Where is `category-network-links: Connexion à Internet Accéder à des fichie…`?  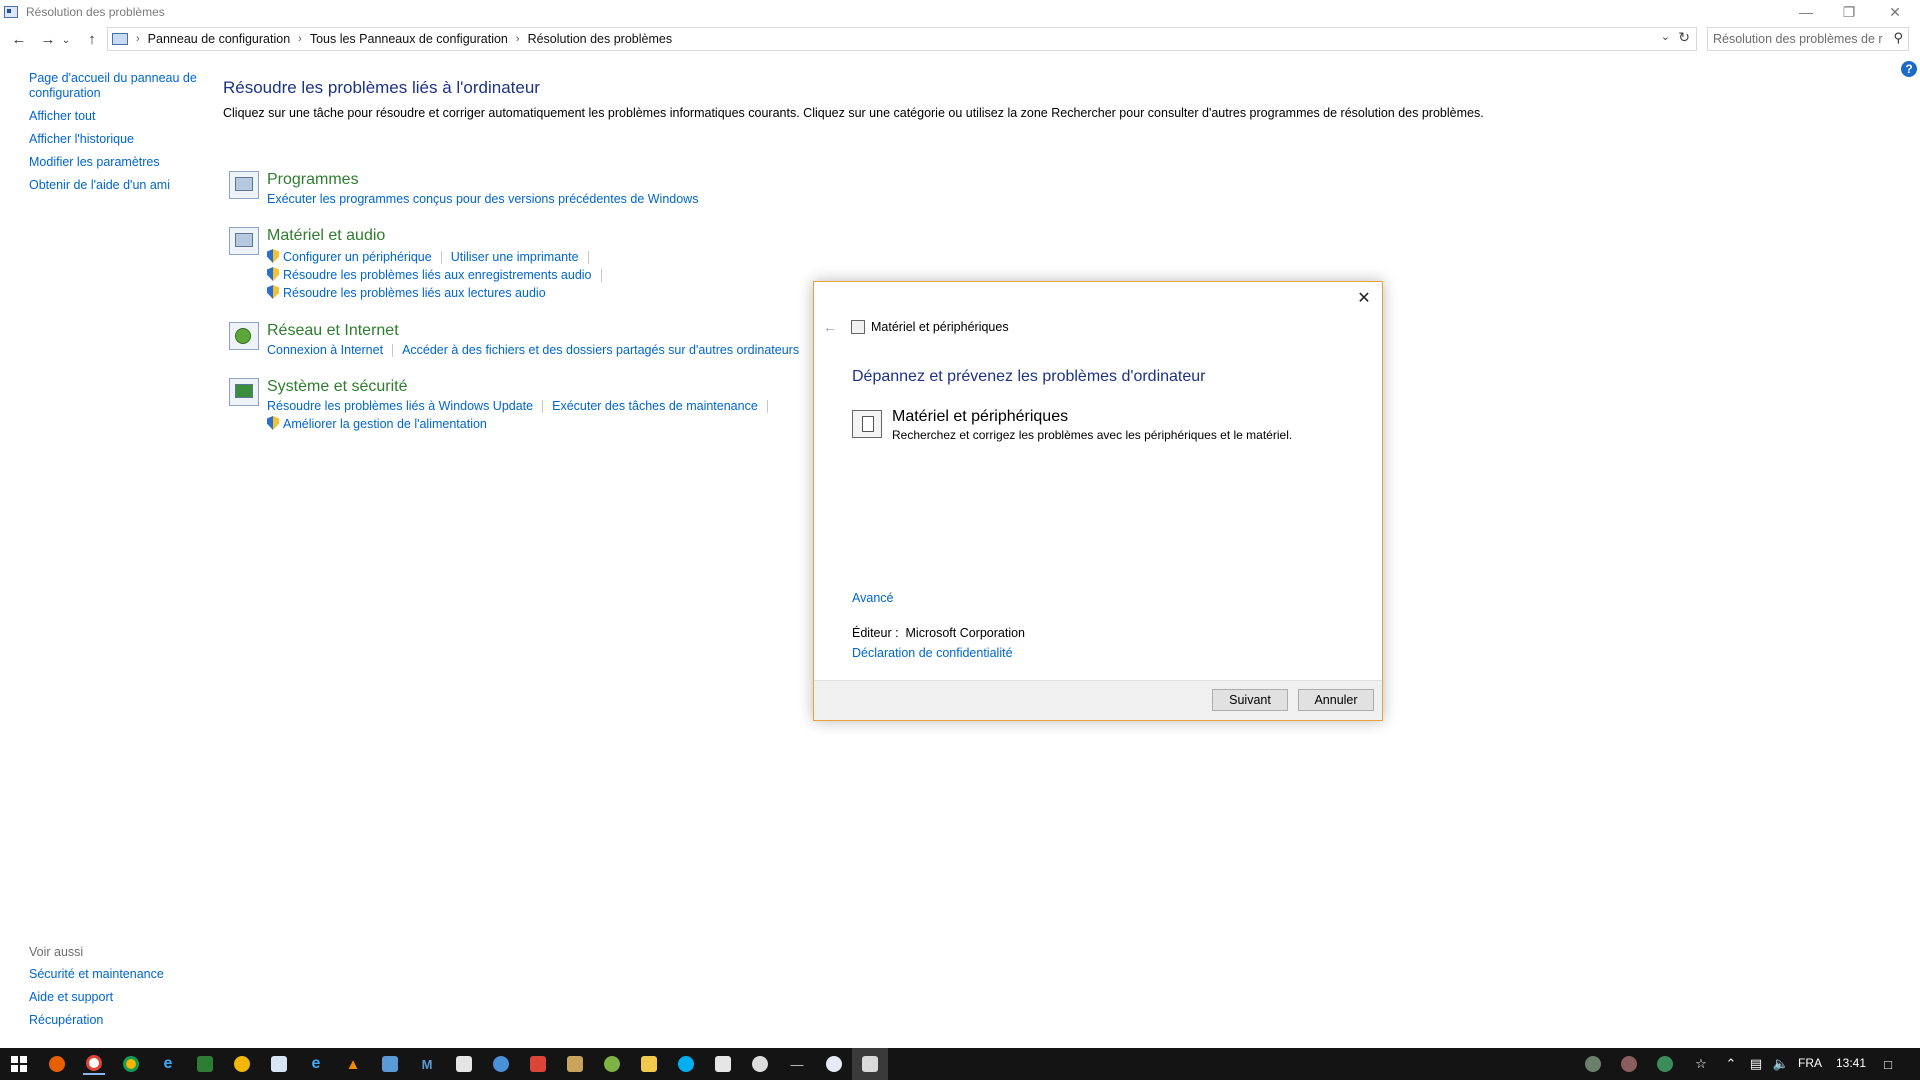 category-network-links: Connexion à Internet Accéder à des fichie… is located at coordinates (533, 350).